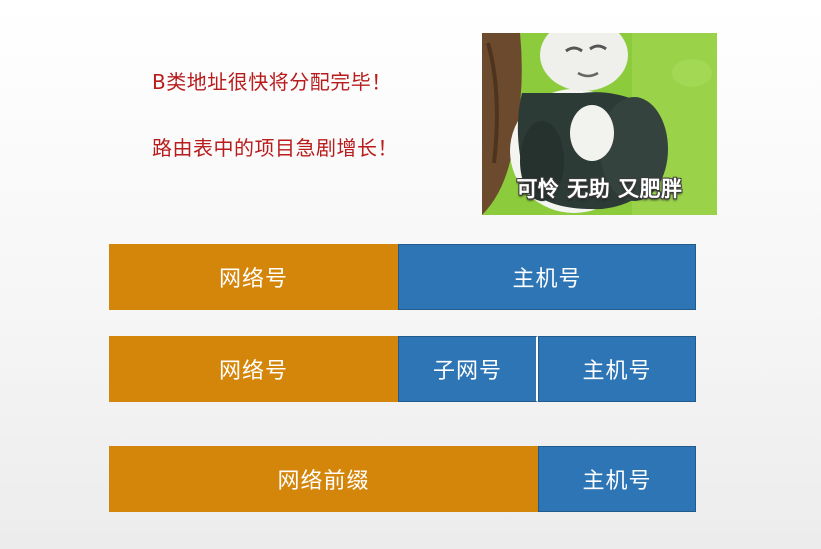  I want to click on network-prefix-segment: 网络前缀, so click(323, 479).